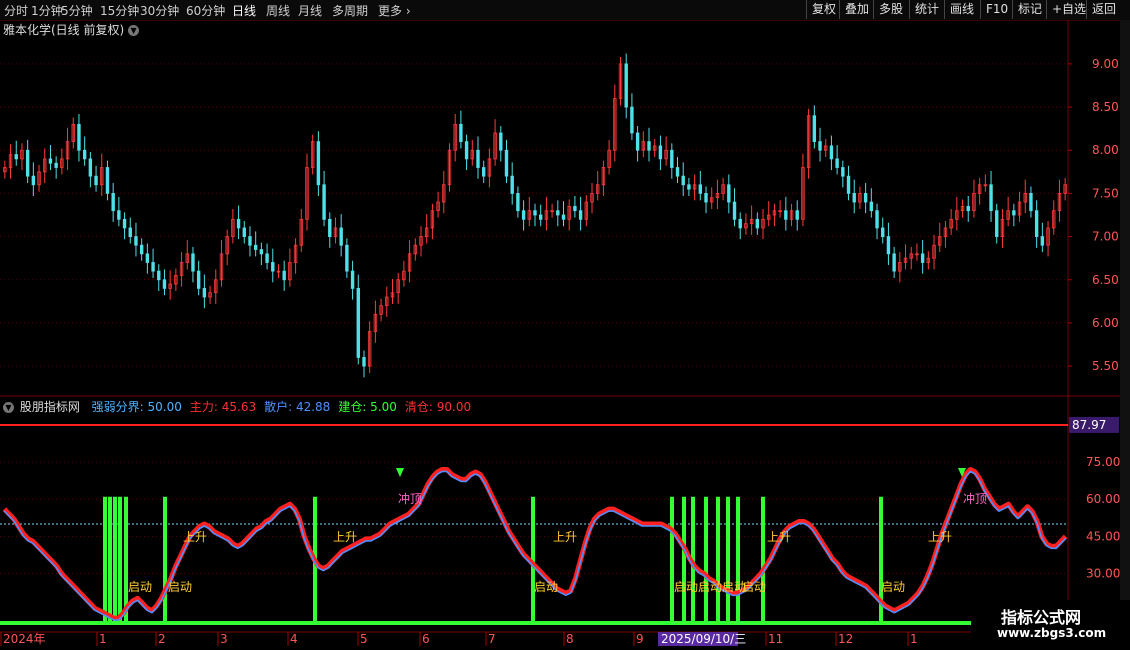 This screenshot has height=650, width=1130. I want to click on x-tick-label: 6, so click(426, 639).